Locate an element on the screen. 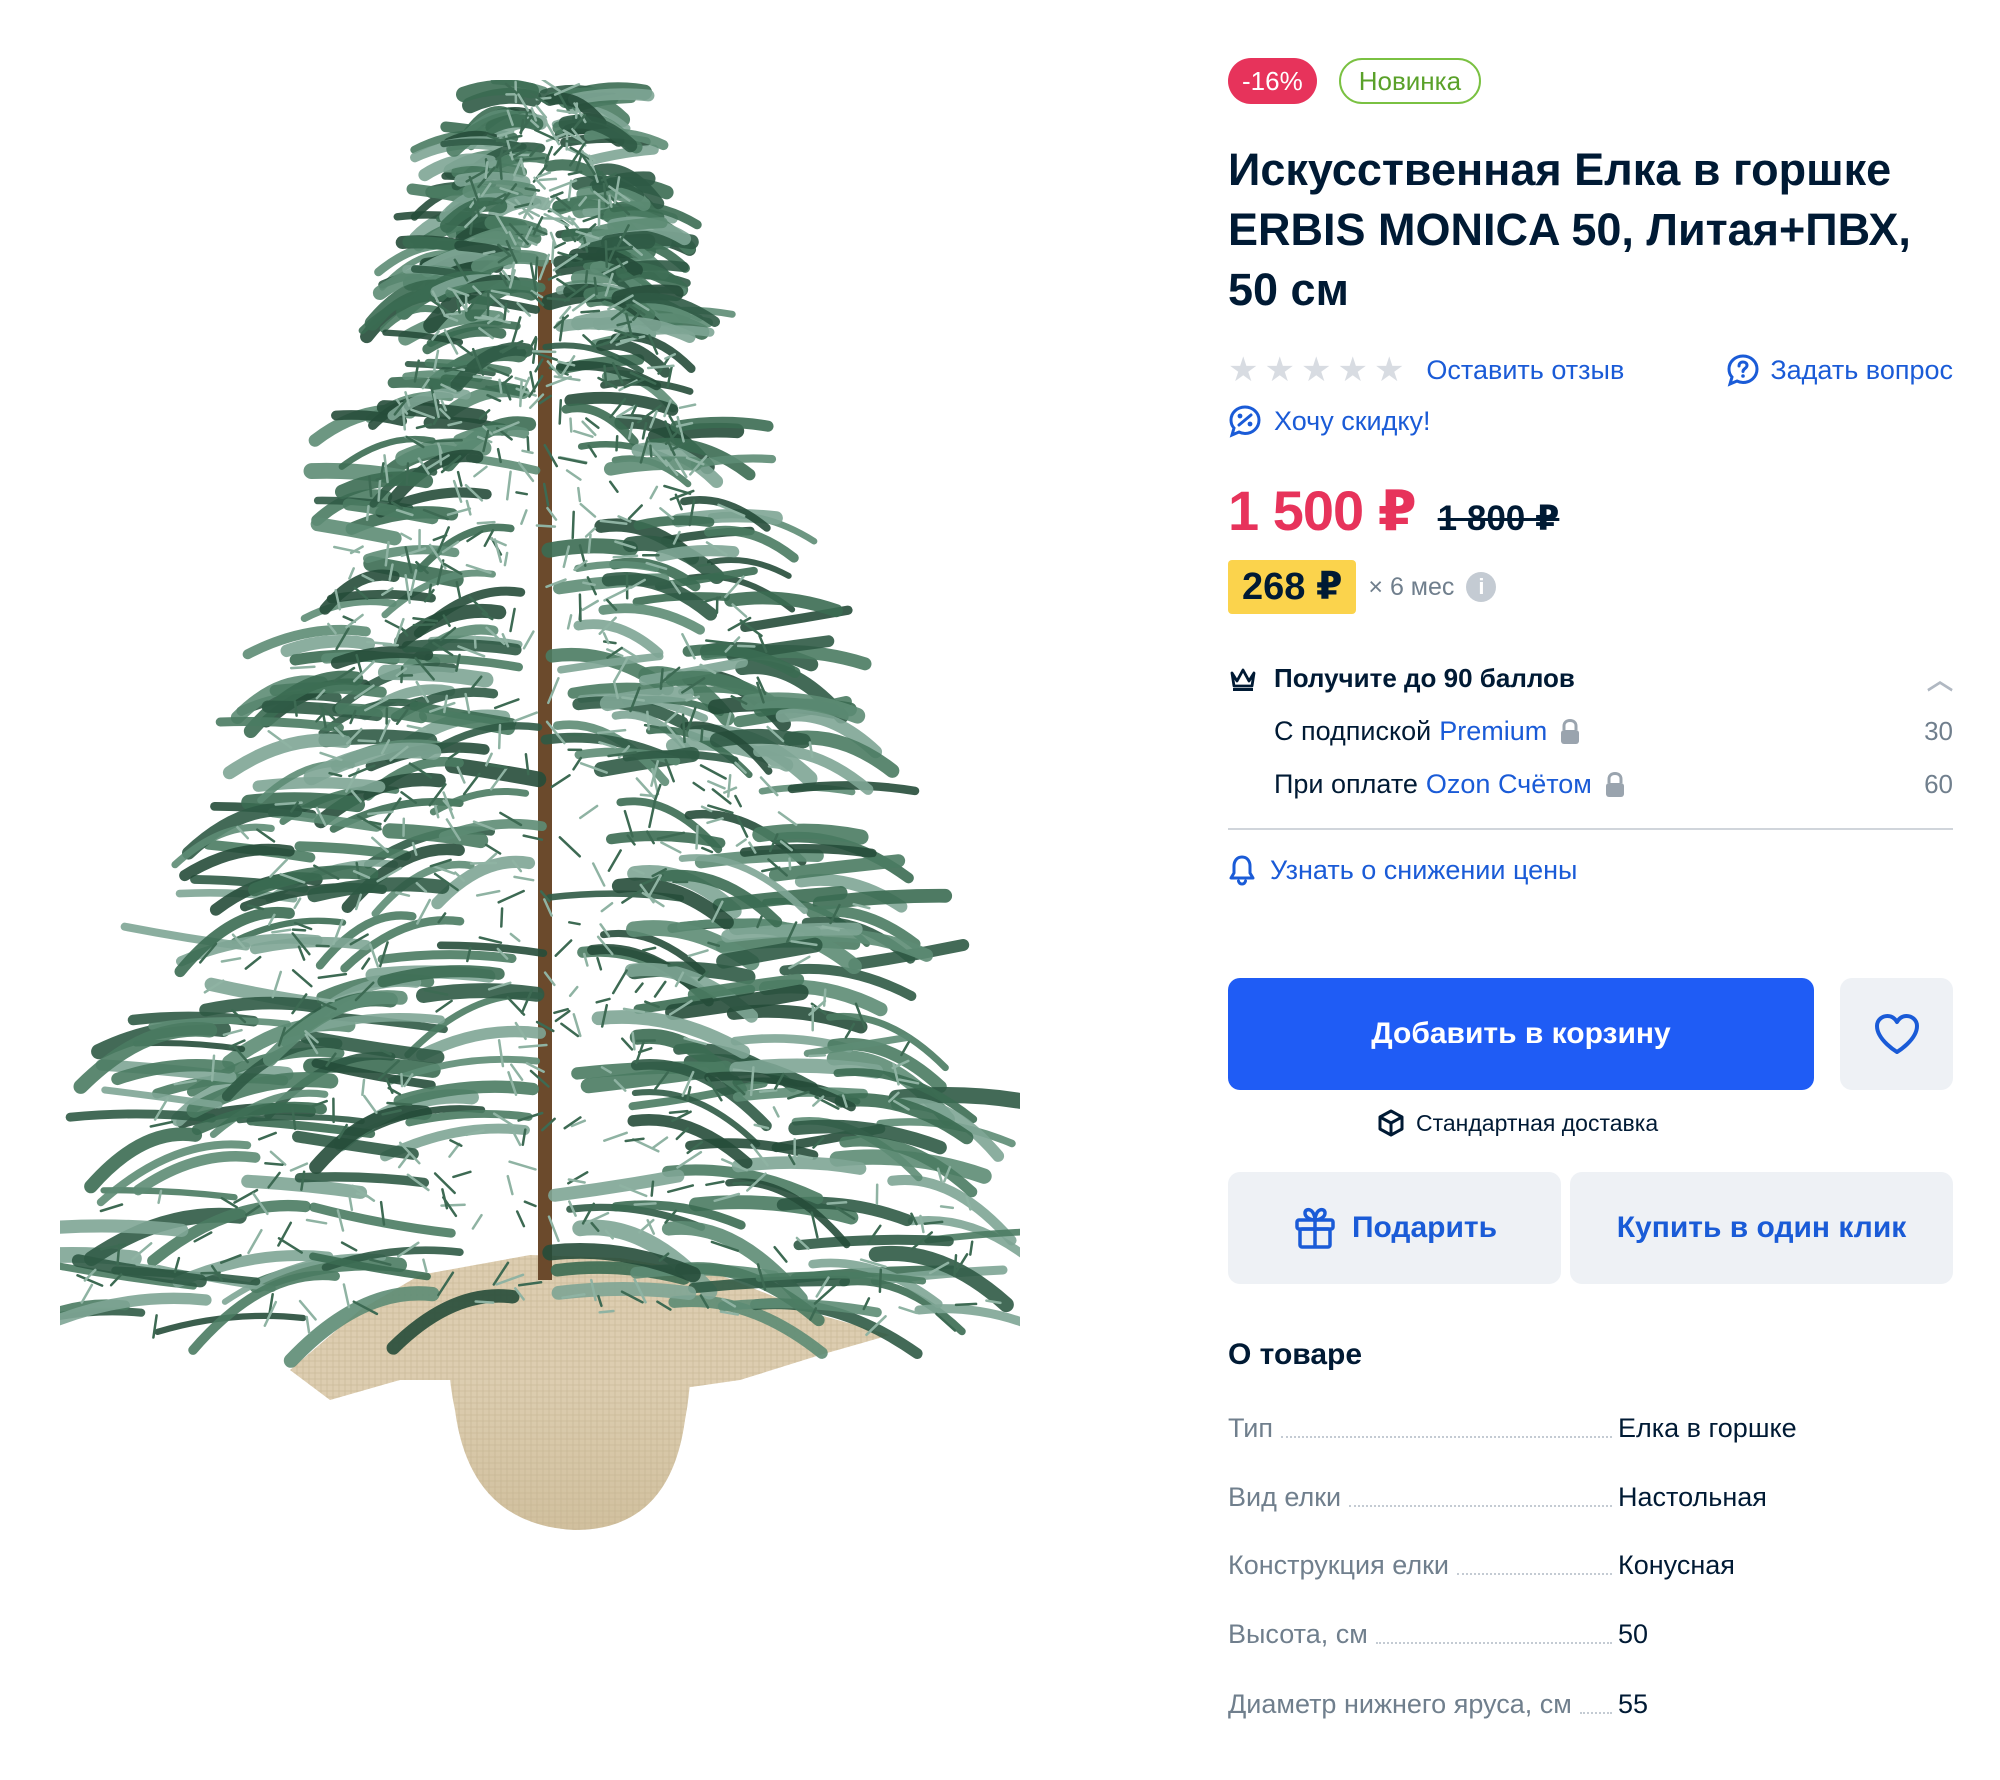 The image size is (2000, 1780). chevron-up-icon: ︿ is located at coordinates (1940, 678).